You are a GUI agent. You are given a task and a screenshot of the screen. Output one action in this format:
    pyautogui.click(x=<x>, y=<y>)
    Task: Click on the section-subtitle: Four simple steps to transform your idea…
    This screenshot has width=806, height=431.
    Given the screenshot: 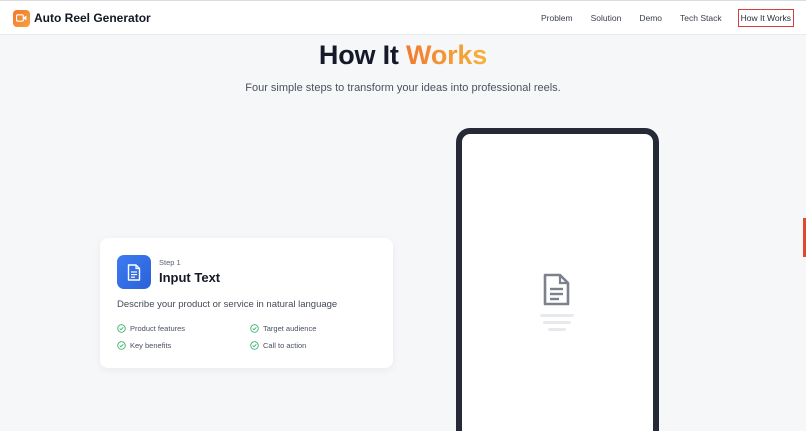 What is the action you would take?
    pyautogui.click(x=403, y=88)
    